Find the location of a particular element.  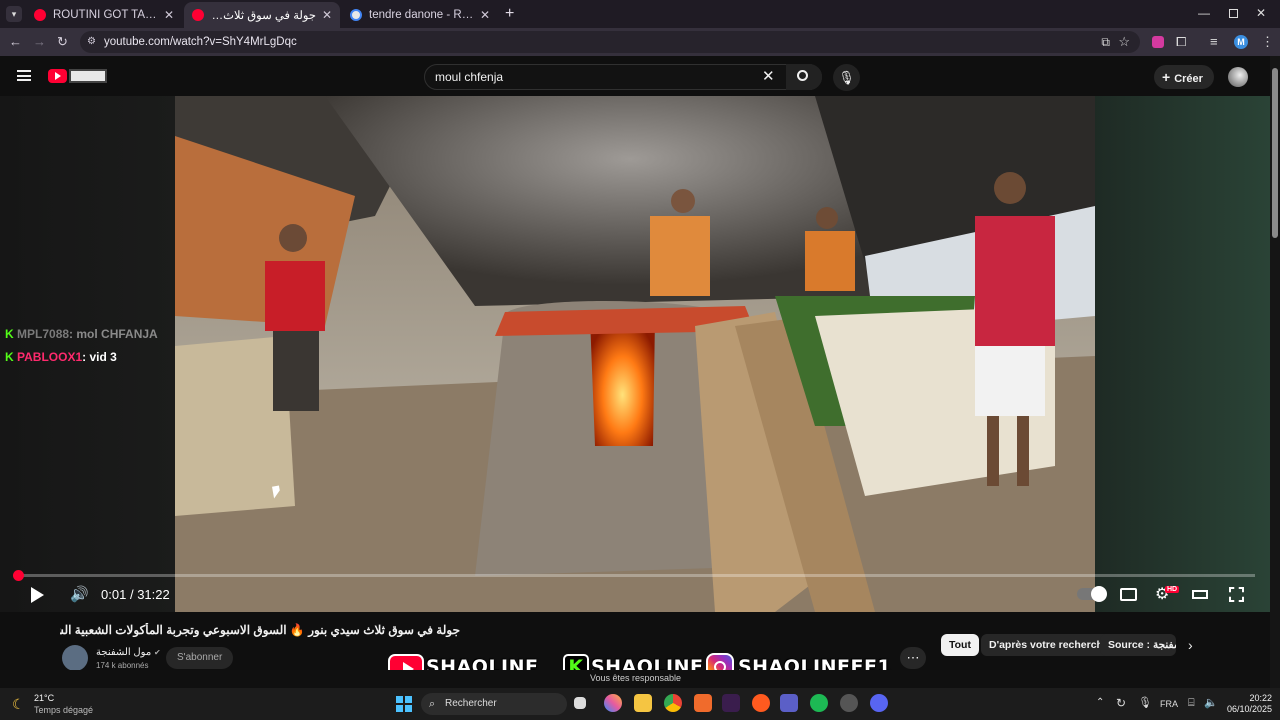

tray-chevron-icon: ⌃ is located at coordinates (1100, 702).